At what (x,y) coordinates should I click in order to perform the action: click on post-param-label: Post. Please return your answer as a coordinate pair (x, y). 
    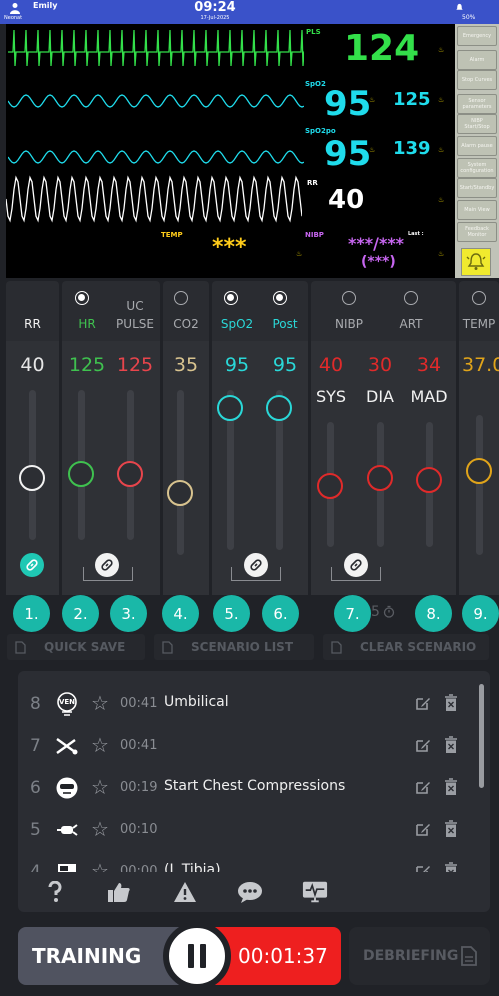
    Looking at the image, I should click on (285, 324).